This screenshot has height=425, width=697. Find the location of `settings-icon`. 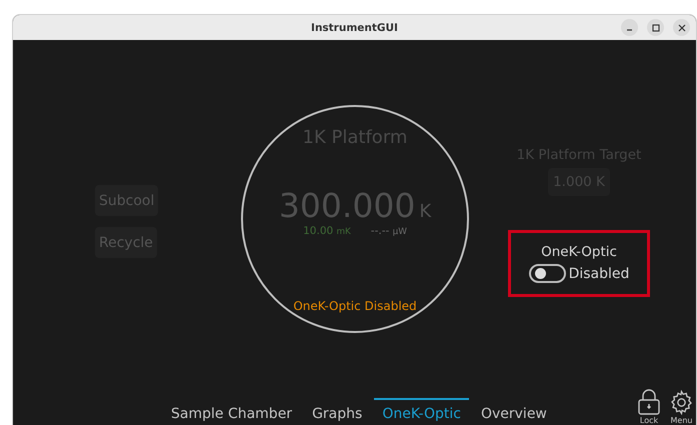

settings-icon is located at coordinates (681, 402).